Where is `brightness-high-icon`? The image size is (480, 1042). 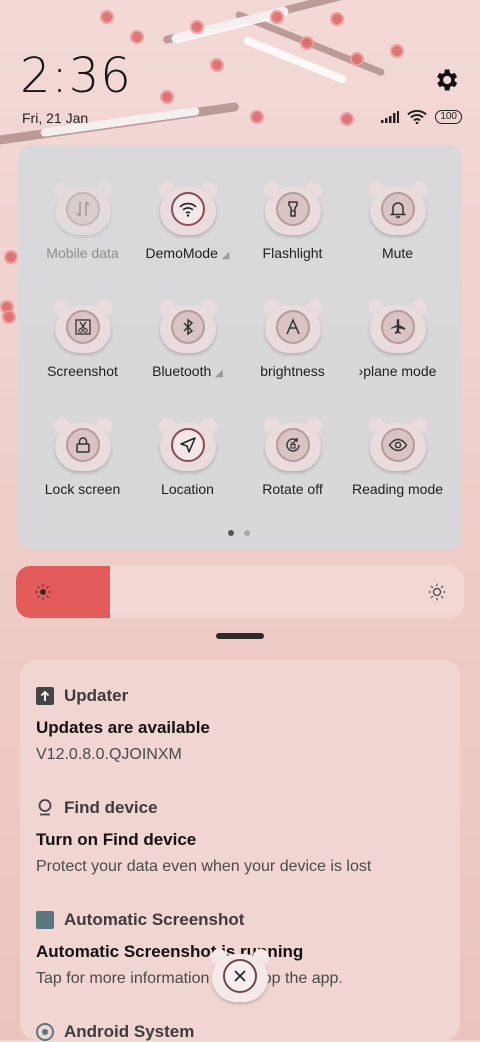
brightness-high-icon is located at coordinates (437, 592).